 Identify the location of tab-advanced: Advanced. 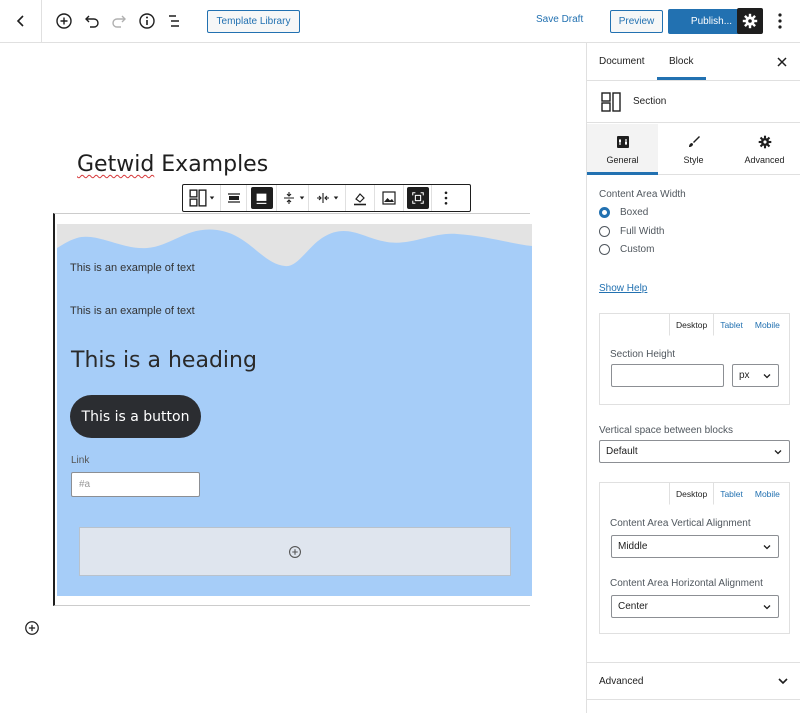
(764, 149).